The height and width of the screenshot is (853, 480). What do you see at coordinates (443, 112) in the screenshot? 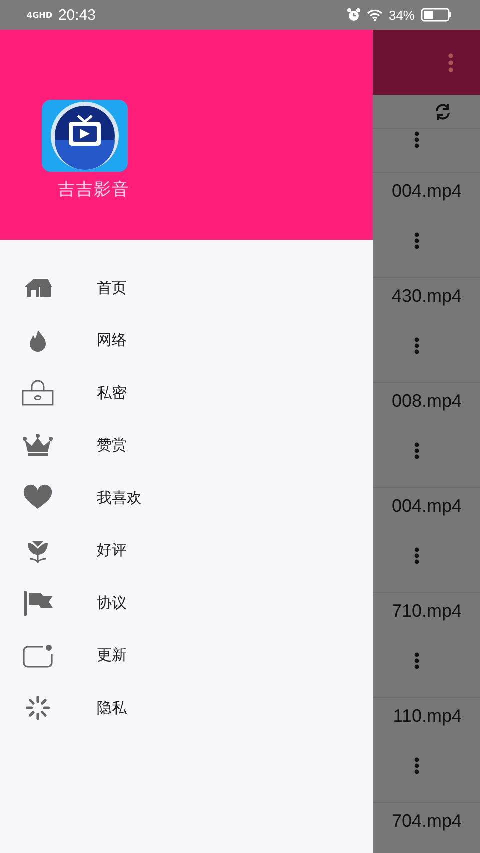
I see `refresh-icon` at bounding box center [443, 112].